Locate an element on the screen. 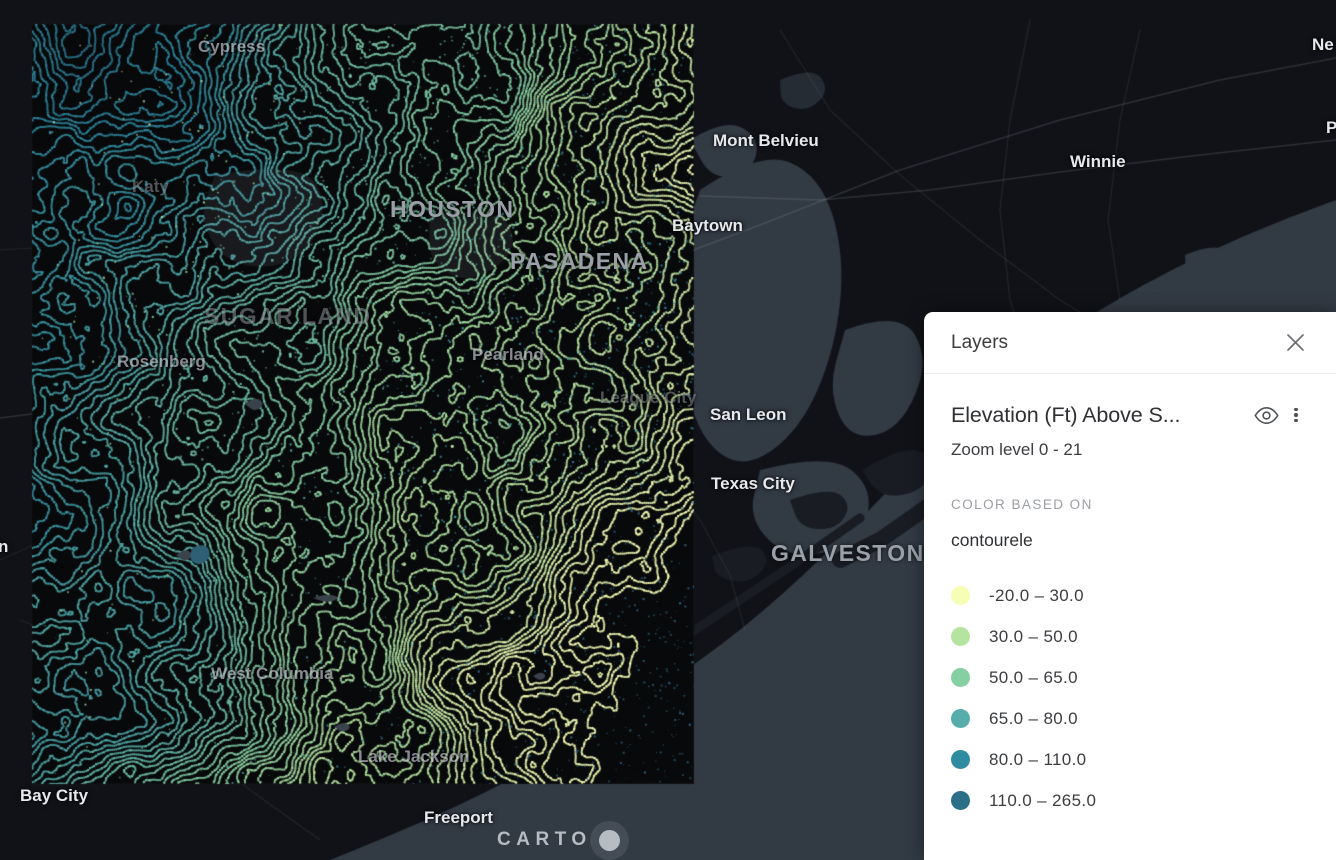 The width and height of the screenshot is (1336, 860). legend-item: 65.0 – 80.0 is located at coordinates (1130, 718).